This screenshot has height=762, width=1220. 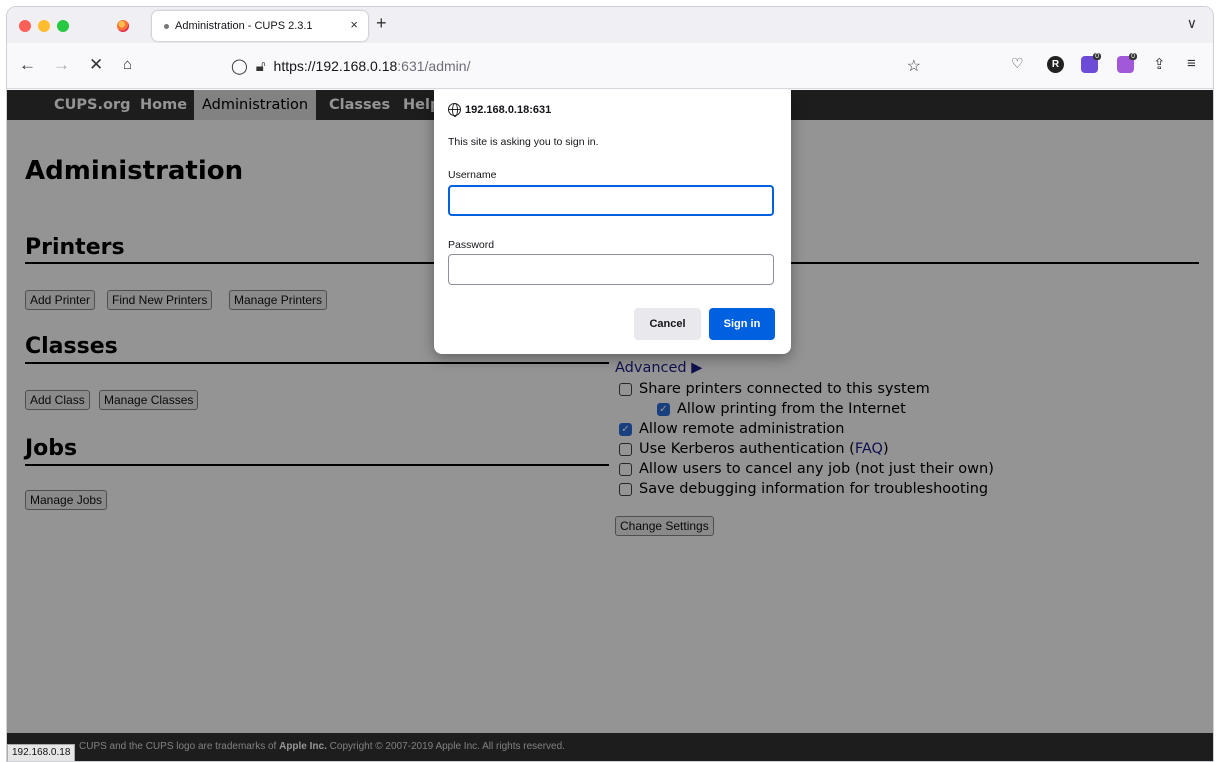 I want to click on bookmark-star-icon: ☆, so click(x=914, y=66).